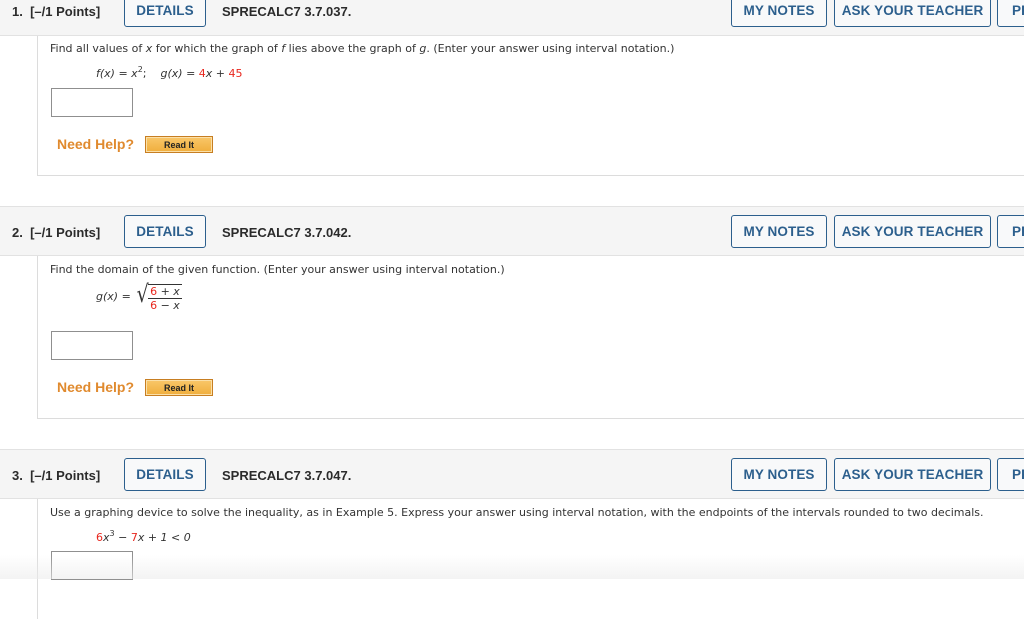 Image resolution: width=1024 pixels, height=619 pixels. I want to click on math-expression: 6x3 − 7x + 1 < 0, so click(143, 536).